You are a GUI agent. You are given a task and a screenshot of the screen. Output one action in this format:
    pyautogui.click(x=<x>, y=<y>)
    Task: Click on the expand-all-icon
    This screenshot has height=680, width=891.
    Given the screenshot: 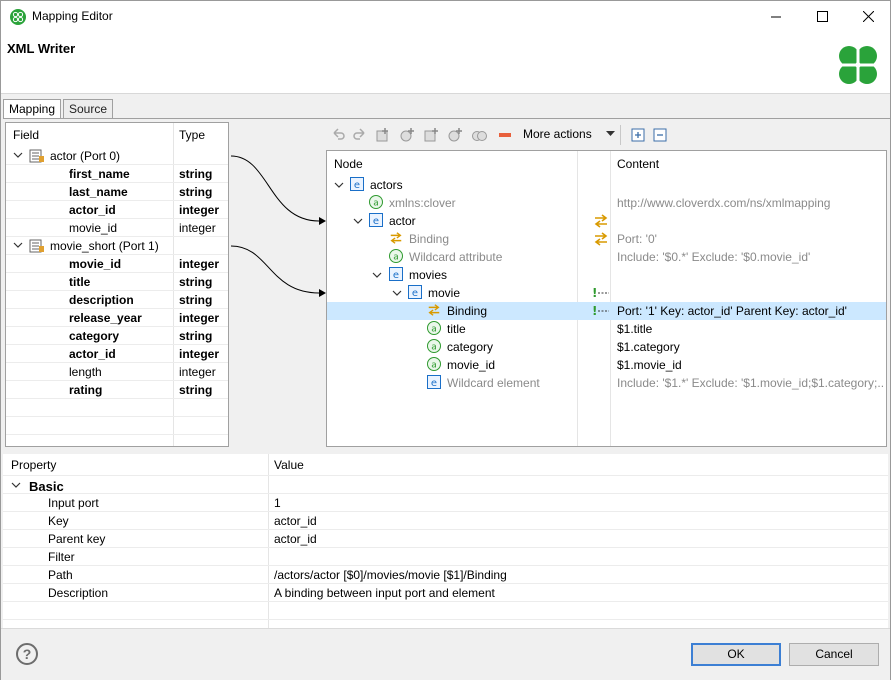 What is the action you would take?
    pyautogui.click(x=638, y=135)
    